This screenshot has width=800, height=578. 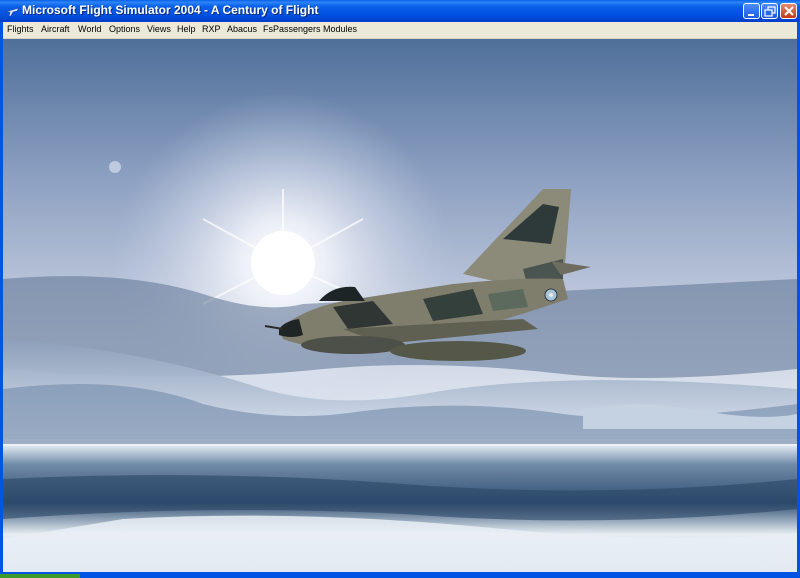 I want to click on menu-fspassengers: FsPassengers, so click(x=292, y=29).